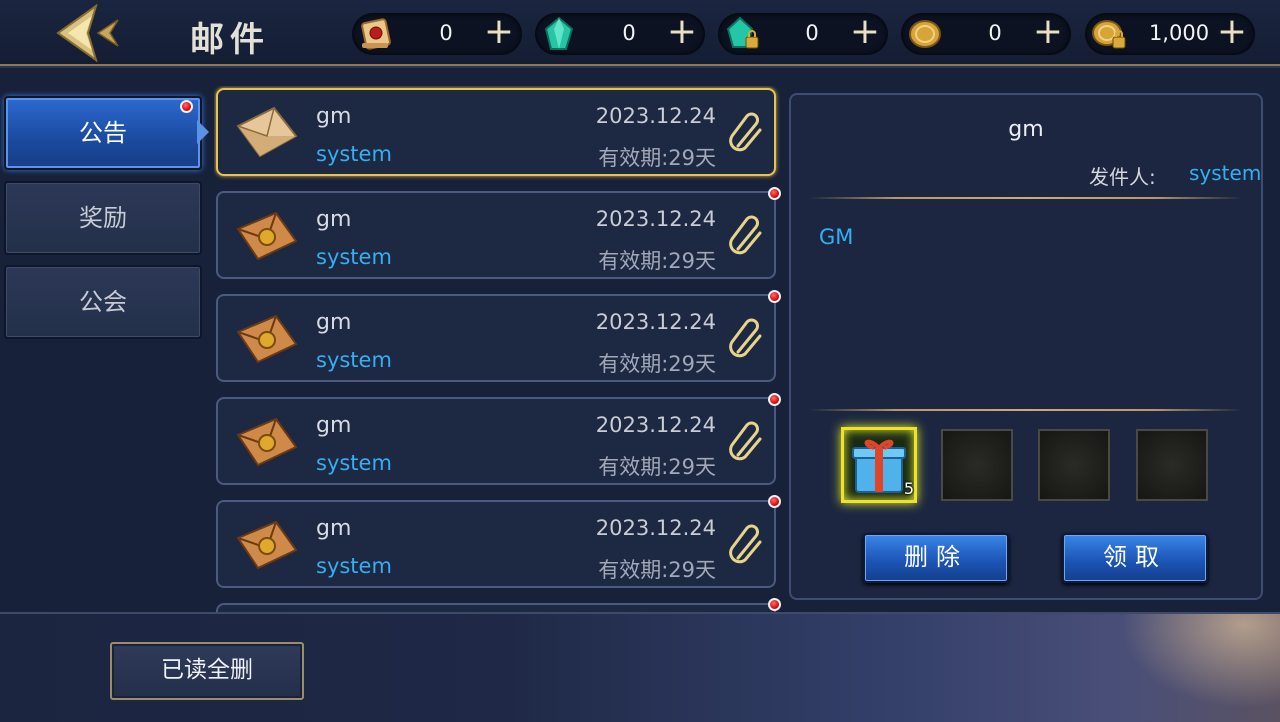 The image size is (1280, 722). I want to click on currency-locked-coin: 1,000 +, so click(1170, 34).